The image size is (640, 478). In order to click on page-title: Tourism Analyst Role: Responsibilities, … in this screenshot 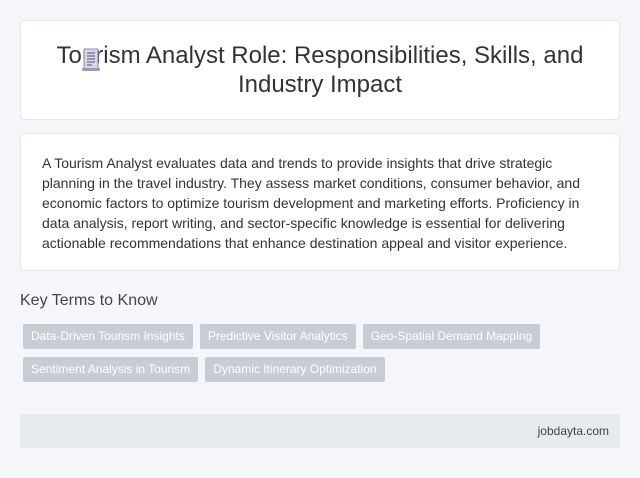, I will do `click(320, 70)`.